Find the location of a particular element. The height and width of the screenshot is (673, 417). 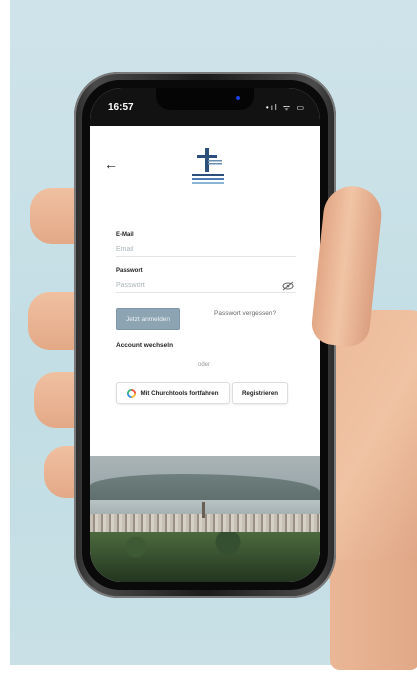

churchtools-icon is located at coordinates (132, 393).